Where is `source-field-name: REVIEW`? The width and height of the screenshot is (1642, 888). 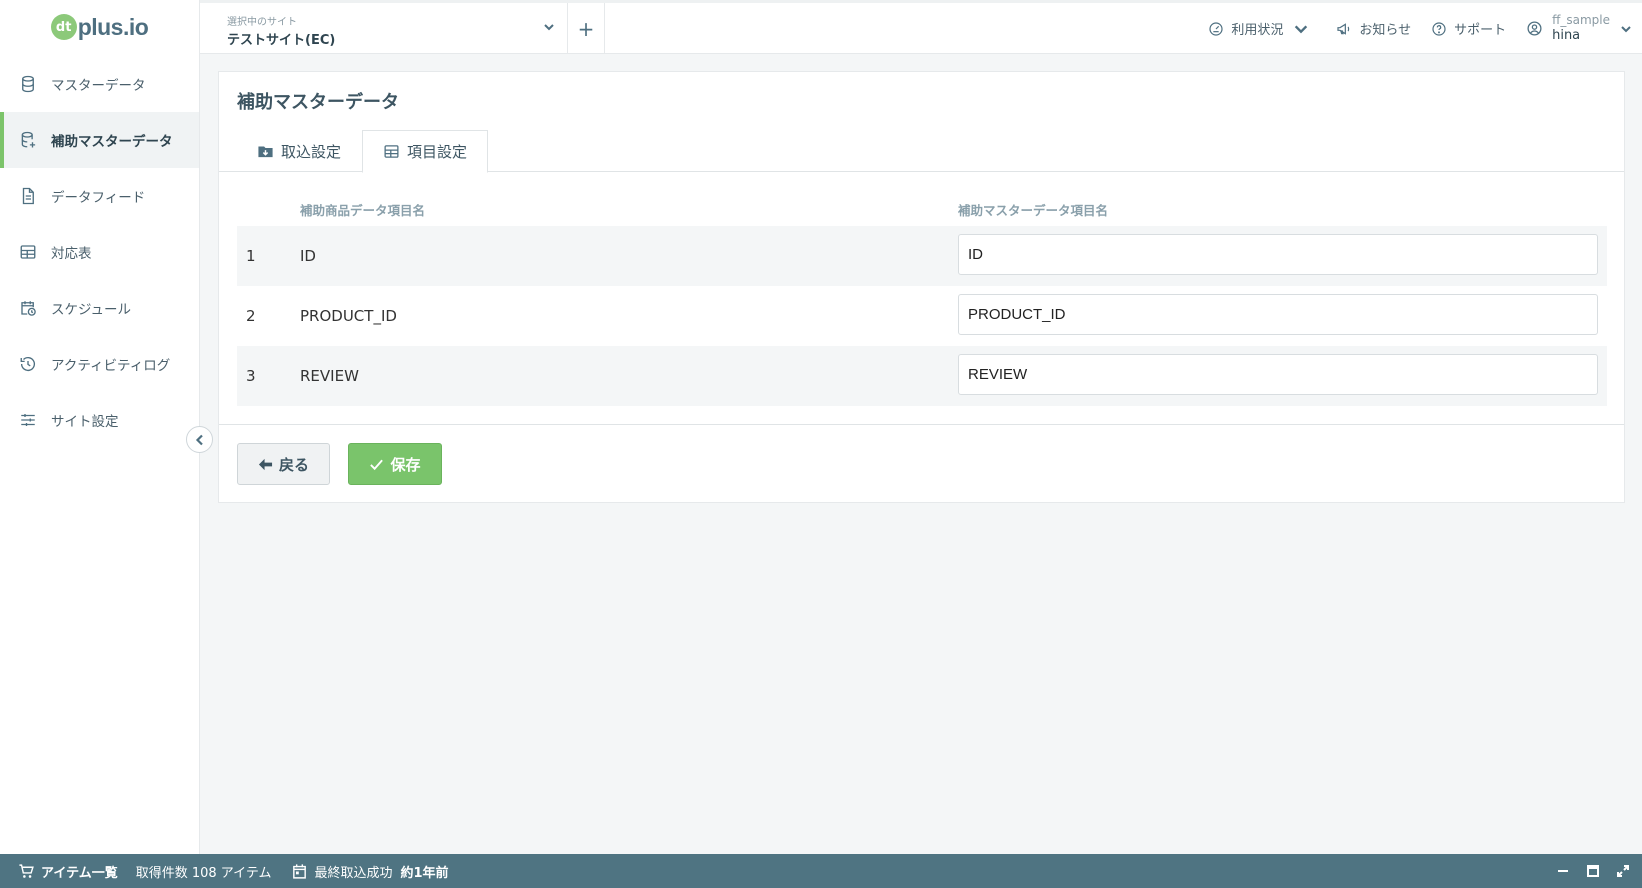
source-field-name: REVIEW is located at coordinates (329, 376).